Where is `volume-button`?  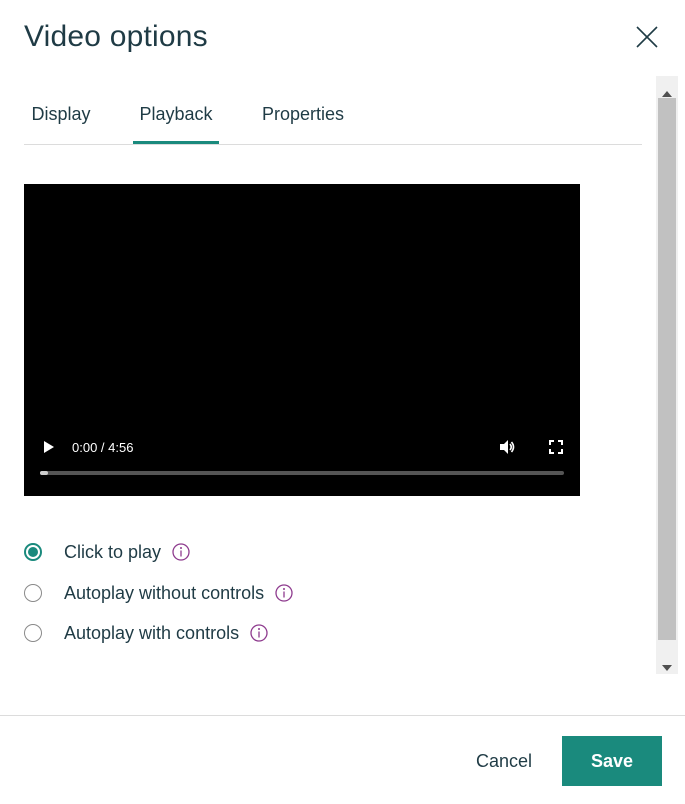
volume-button is located at coordinates (507, 449).